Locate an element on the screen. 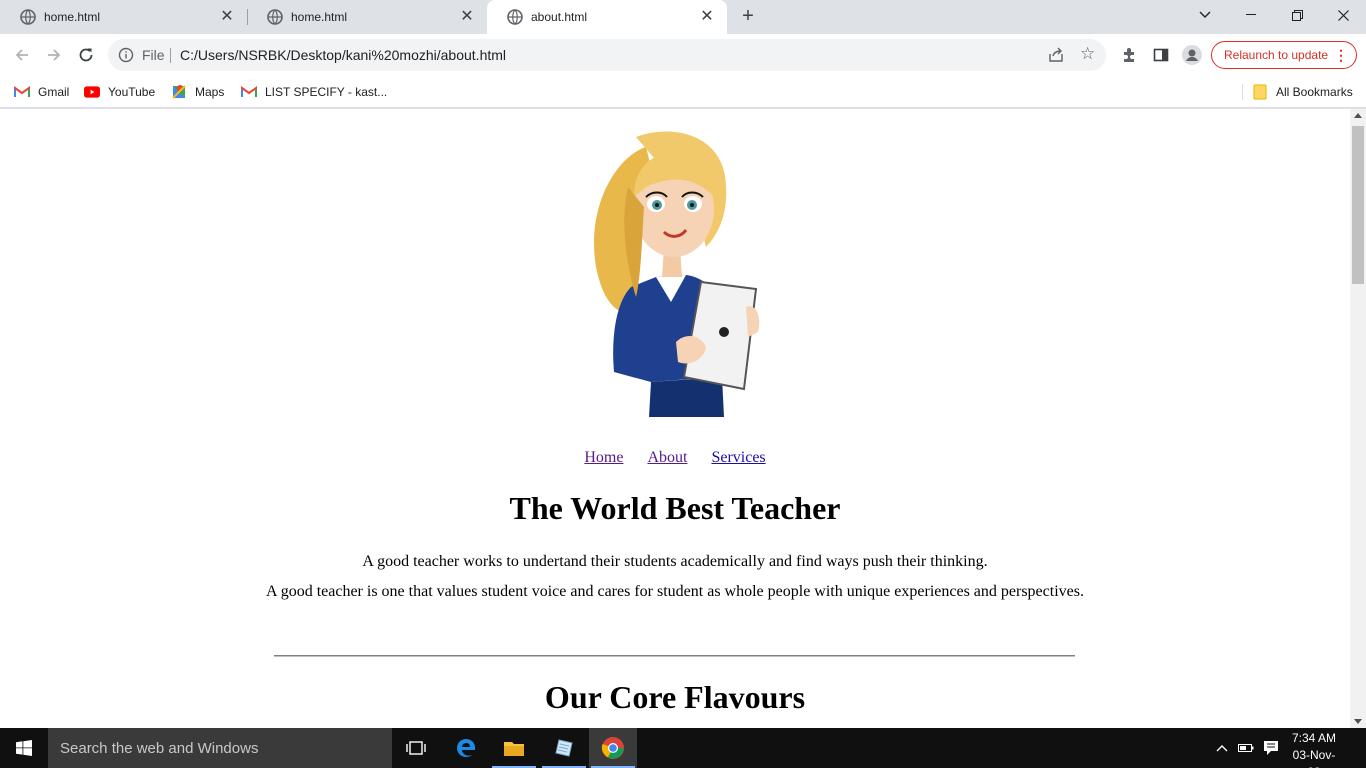  chevron-down-icon is located at coordinates (1205, 14).